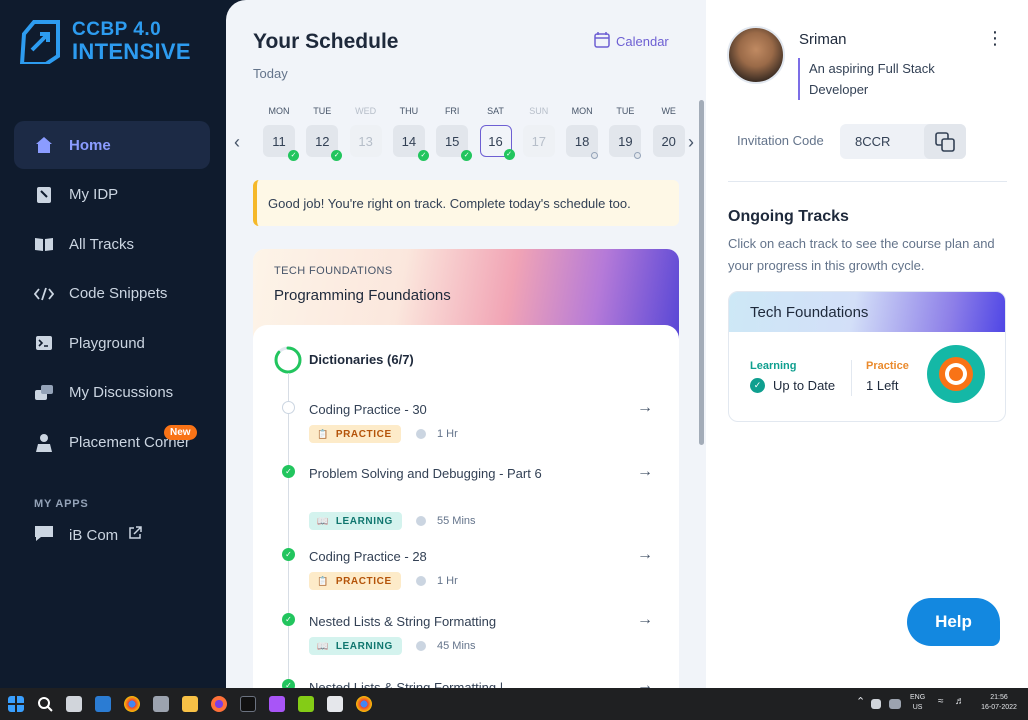  Describe the element at coordinates (112, 443) in the screenshot. I see `sidebar-item-placement-corner: Placement Corner New` at that location.